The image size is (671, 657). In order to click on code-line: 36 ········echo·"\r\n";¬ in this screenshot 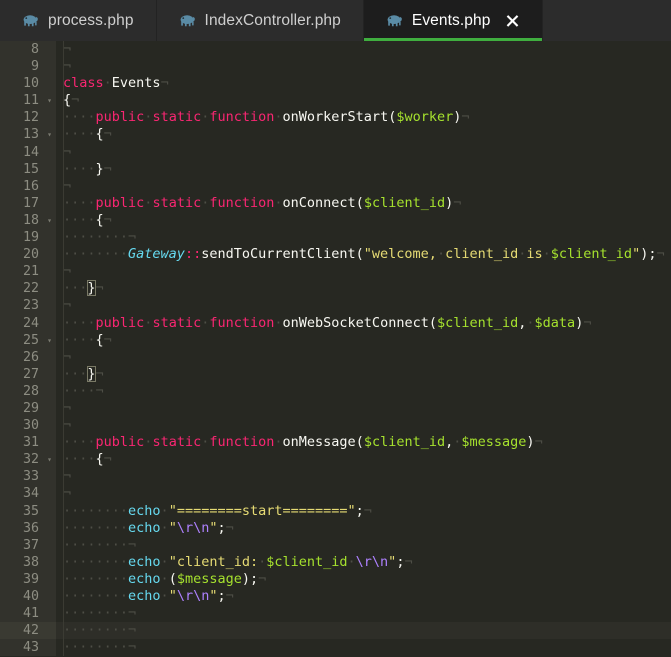, I will do `click(335, 528)`.